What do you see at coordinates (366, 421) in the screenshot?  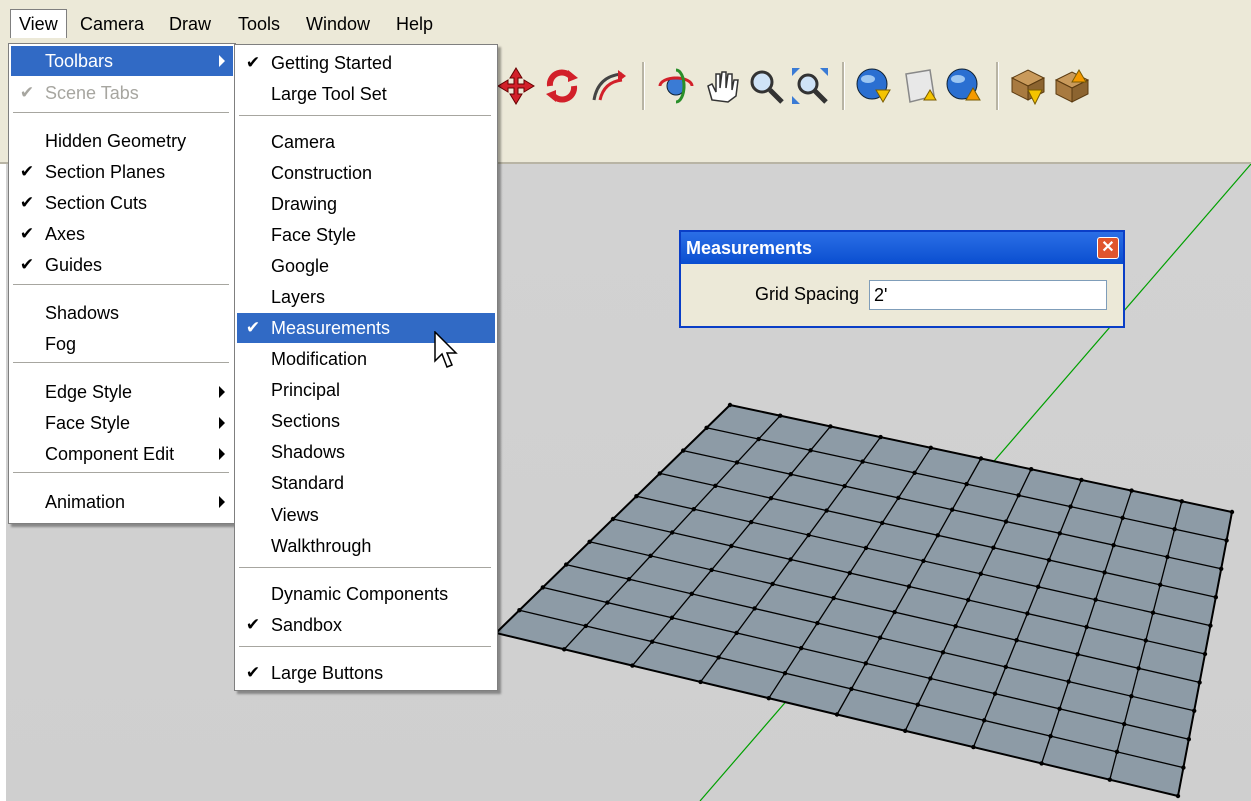 I see `toolbar-item-sections: Sections` at bounding box center [366, 421].